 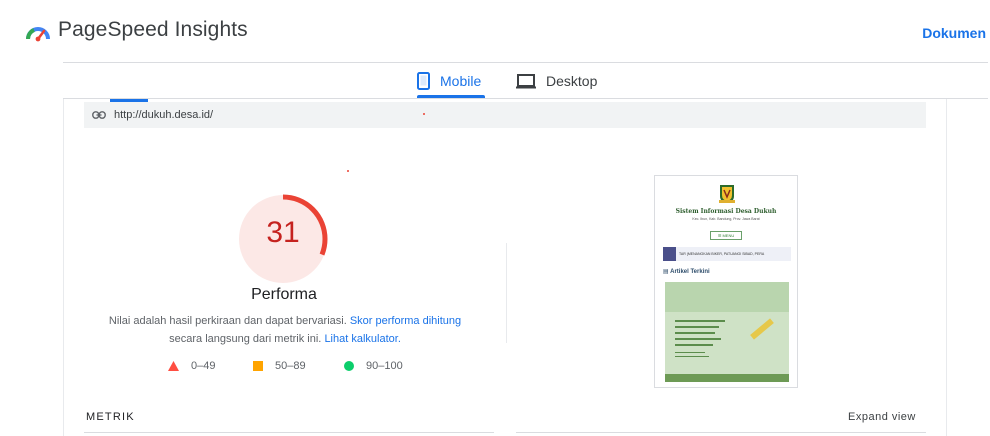 What do you see at coordinates (258, 366) in the screenshot?
I see `square-icon` at bounding box center [258, 366].